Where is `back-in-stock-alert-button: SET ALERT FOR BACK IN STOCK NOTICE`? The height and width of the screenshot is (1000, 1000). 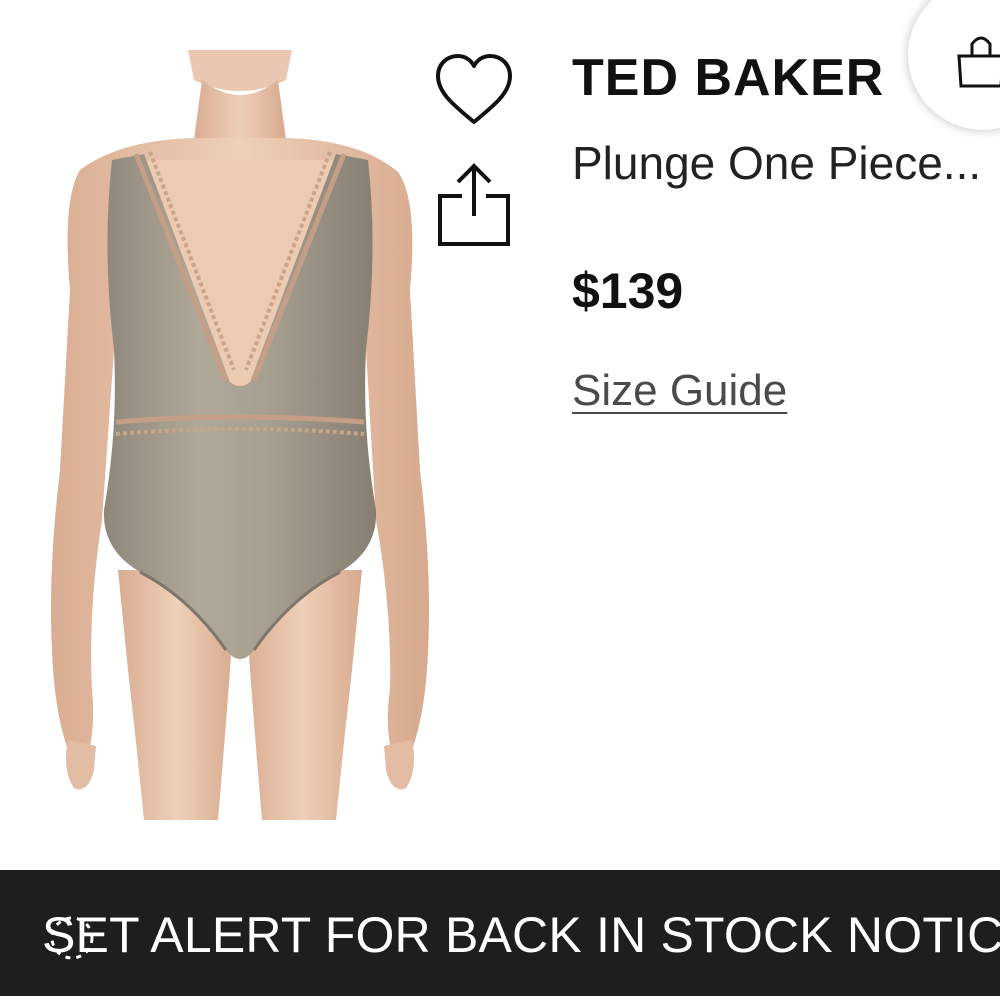 back-in-stock-alert-button: SET ALERT FOR BACK IN STOCK NOTICE is located at coordinates (500, 933).